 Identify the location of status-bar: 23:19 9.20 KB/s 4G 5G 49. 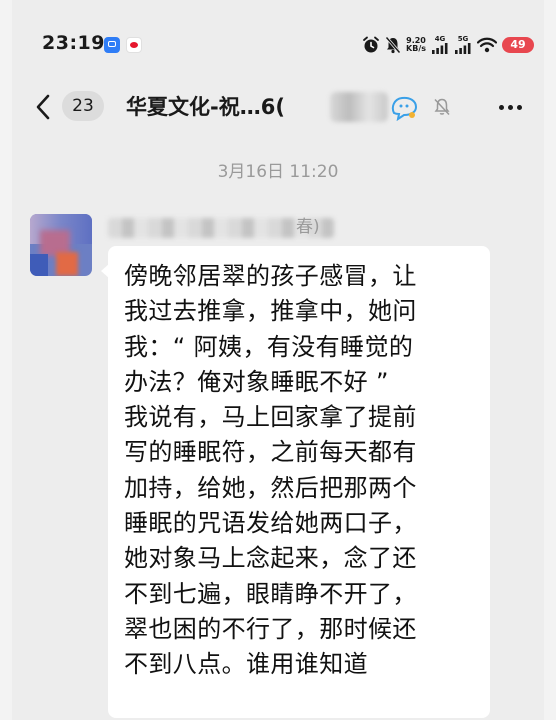
(278, 46).